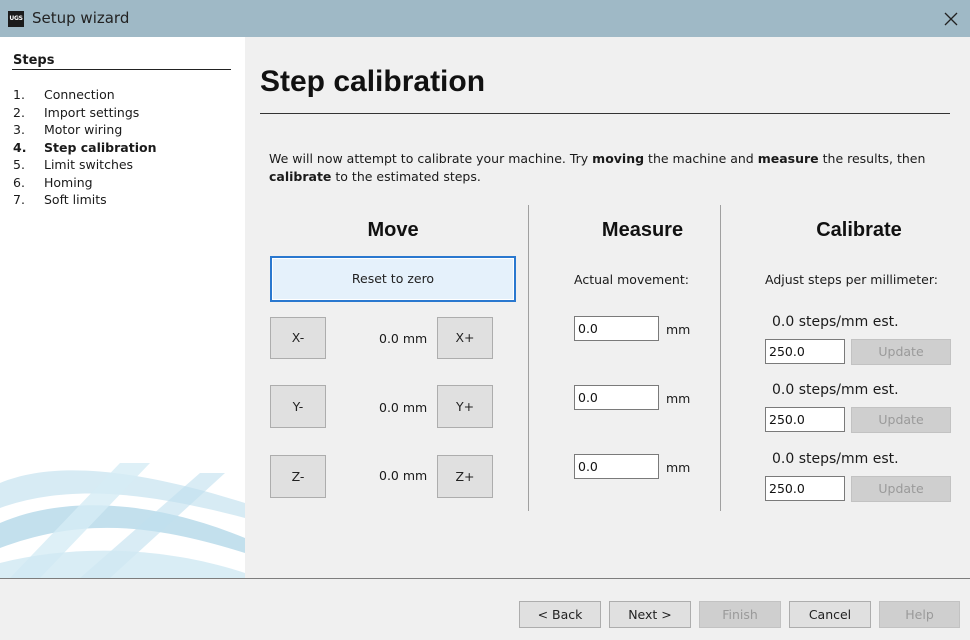  I want to click on z-measure-unit: mm, so click(678, 467).